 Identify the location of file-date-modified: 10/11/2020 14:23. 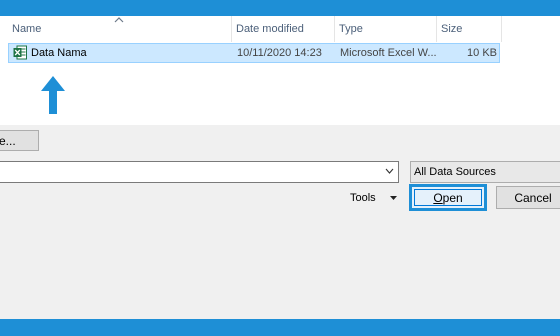
(279, 53).